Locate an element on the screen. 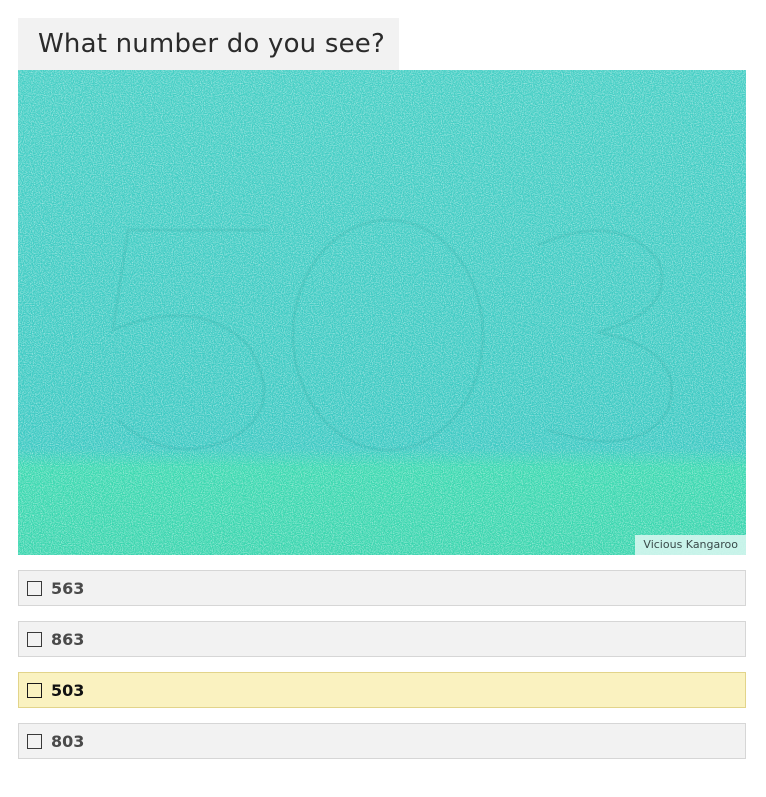 This screenshot has height=797, width=766. question-title: What number do you see? is located at coordinates (211, 44).